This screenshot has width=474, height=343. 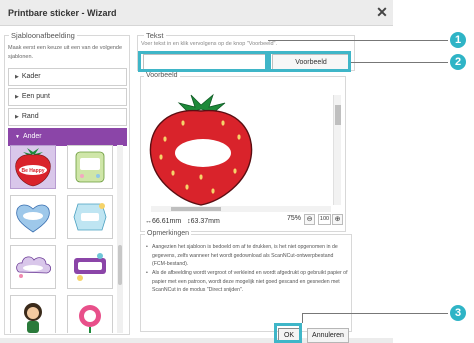 I want to click on height-value: 63.37mm, so click(x=205, y=221).